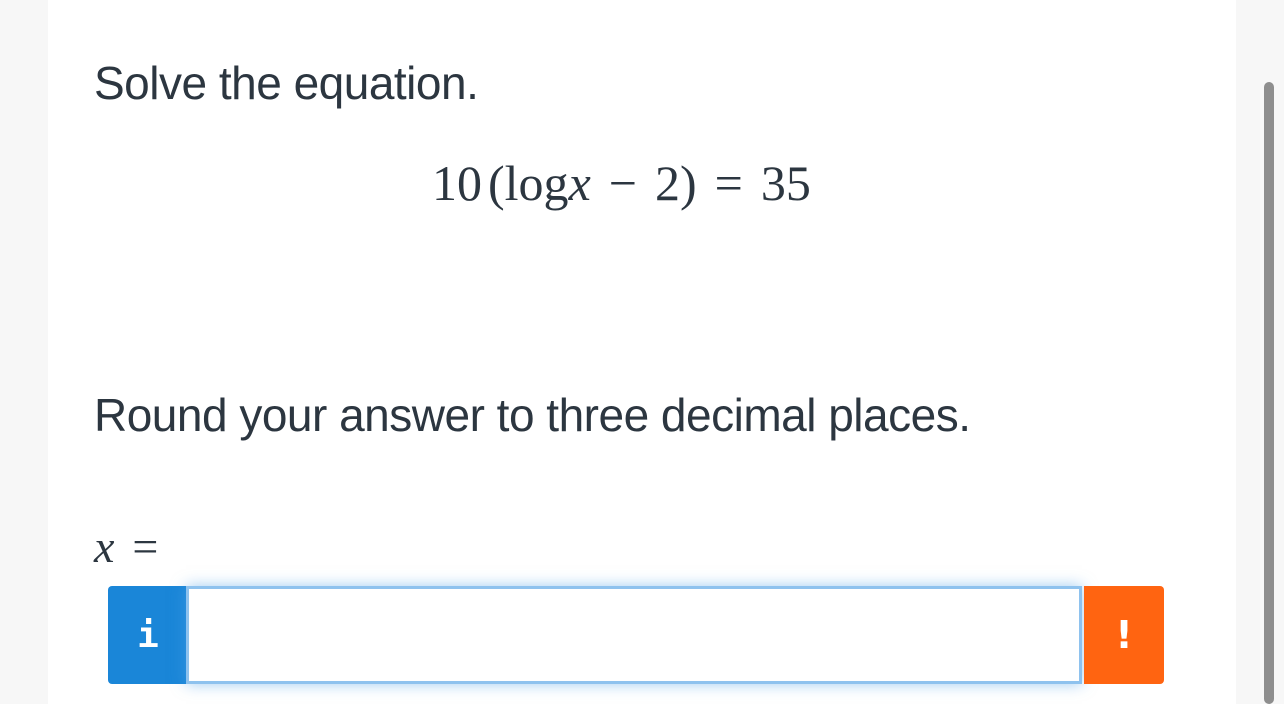  I want to click on scrollbar, so click(1269, 393).